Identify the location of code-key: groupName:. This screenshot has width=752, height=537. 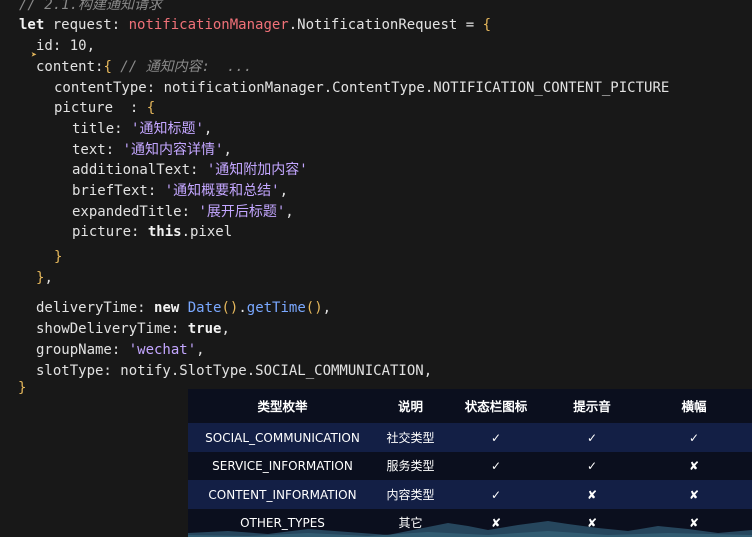
(82, 350).